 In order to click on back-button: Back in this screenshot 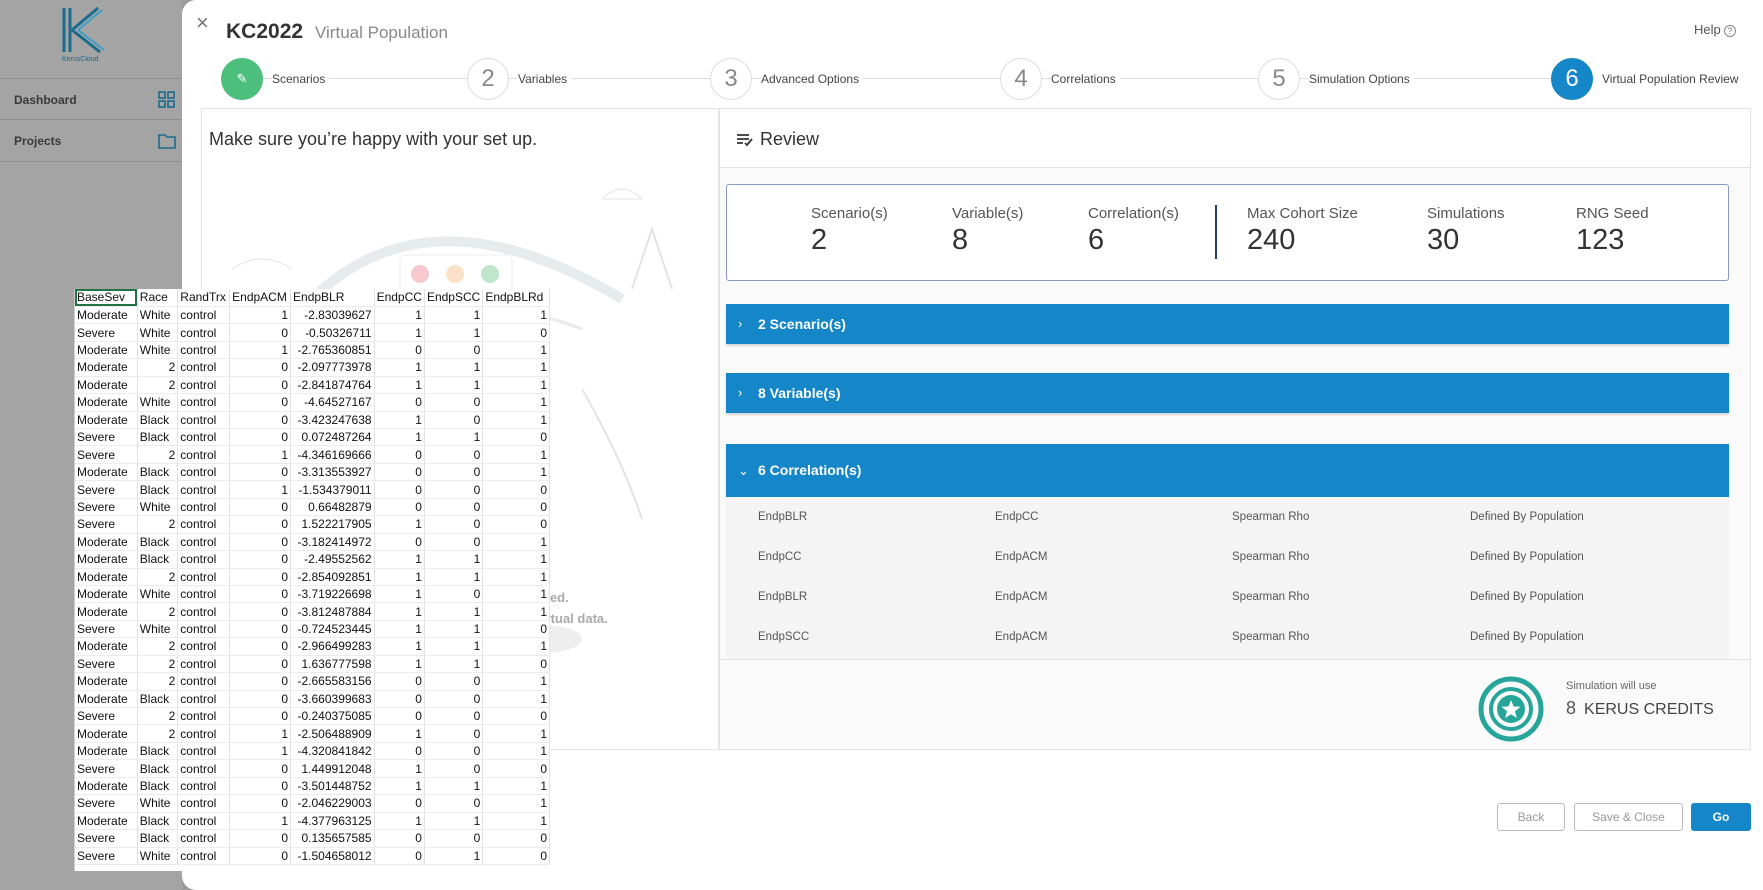, I will do `click(1531, 817)`.